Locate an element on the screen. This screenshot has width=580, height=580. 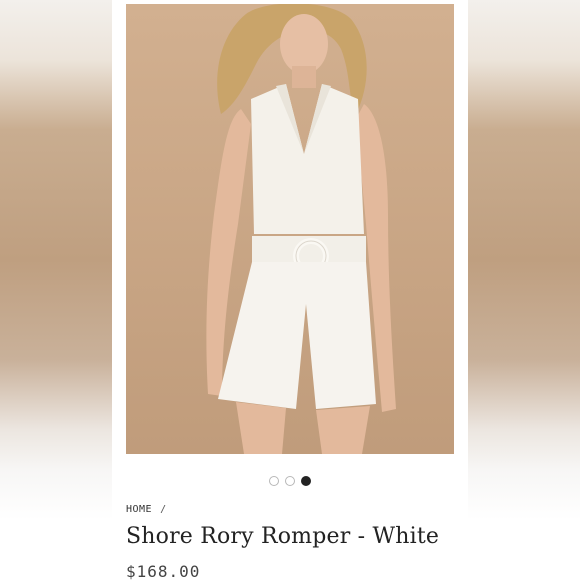
gallery-pagination is located at coordinates (290, 483).